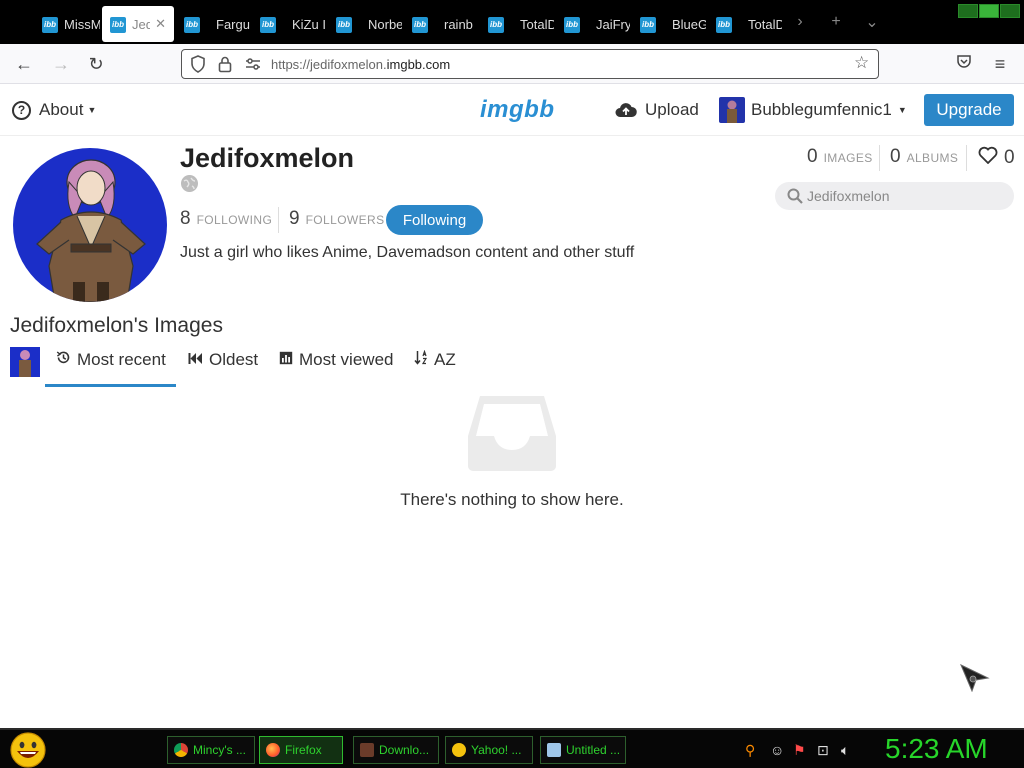  What do you see at coordinates (440, 24) in the screenshot?
I see `browser-tab: ibb rainb` at bounding box center [440, 24].